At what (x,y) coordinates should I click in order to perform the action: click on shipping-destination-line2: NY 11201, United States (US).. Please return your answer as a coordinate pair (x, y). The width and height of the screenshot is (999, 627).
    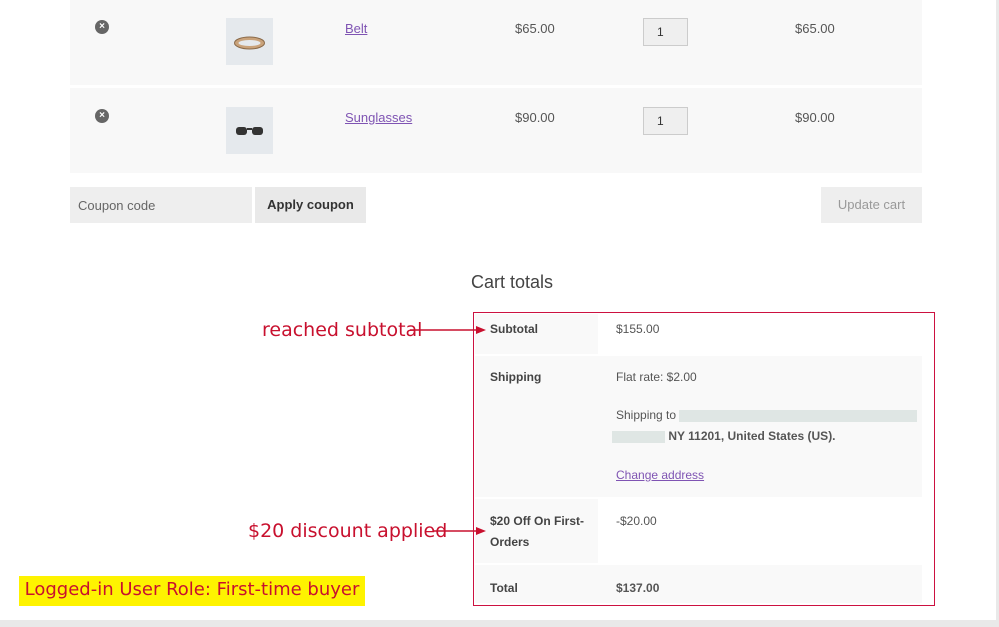
    Looking at the image, I should click on (724, 436).